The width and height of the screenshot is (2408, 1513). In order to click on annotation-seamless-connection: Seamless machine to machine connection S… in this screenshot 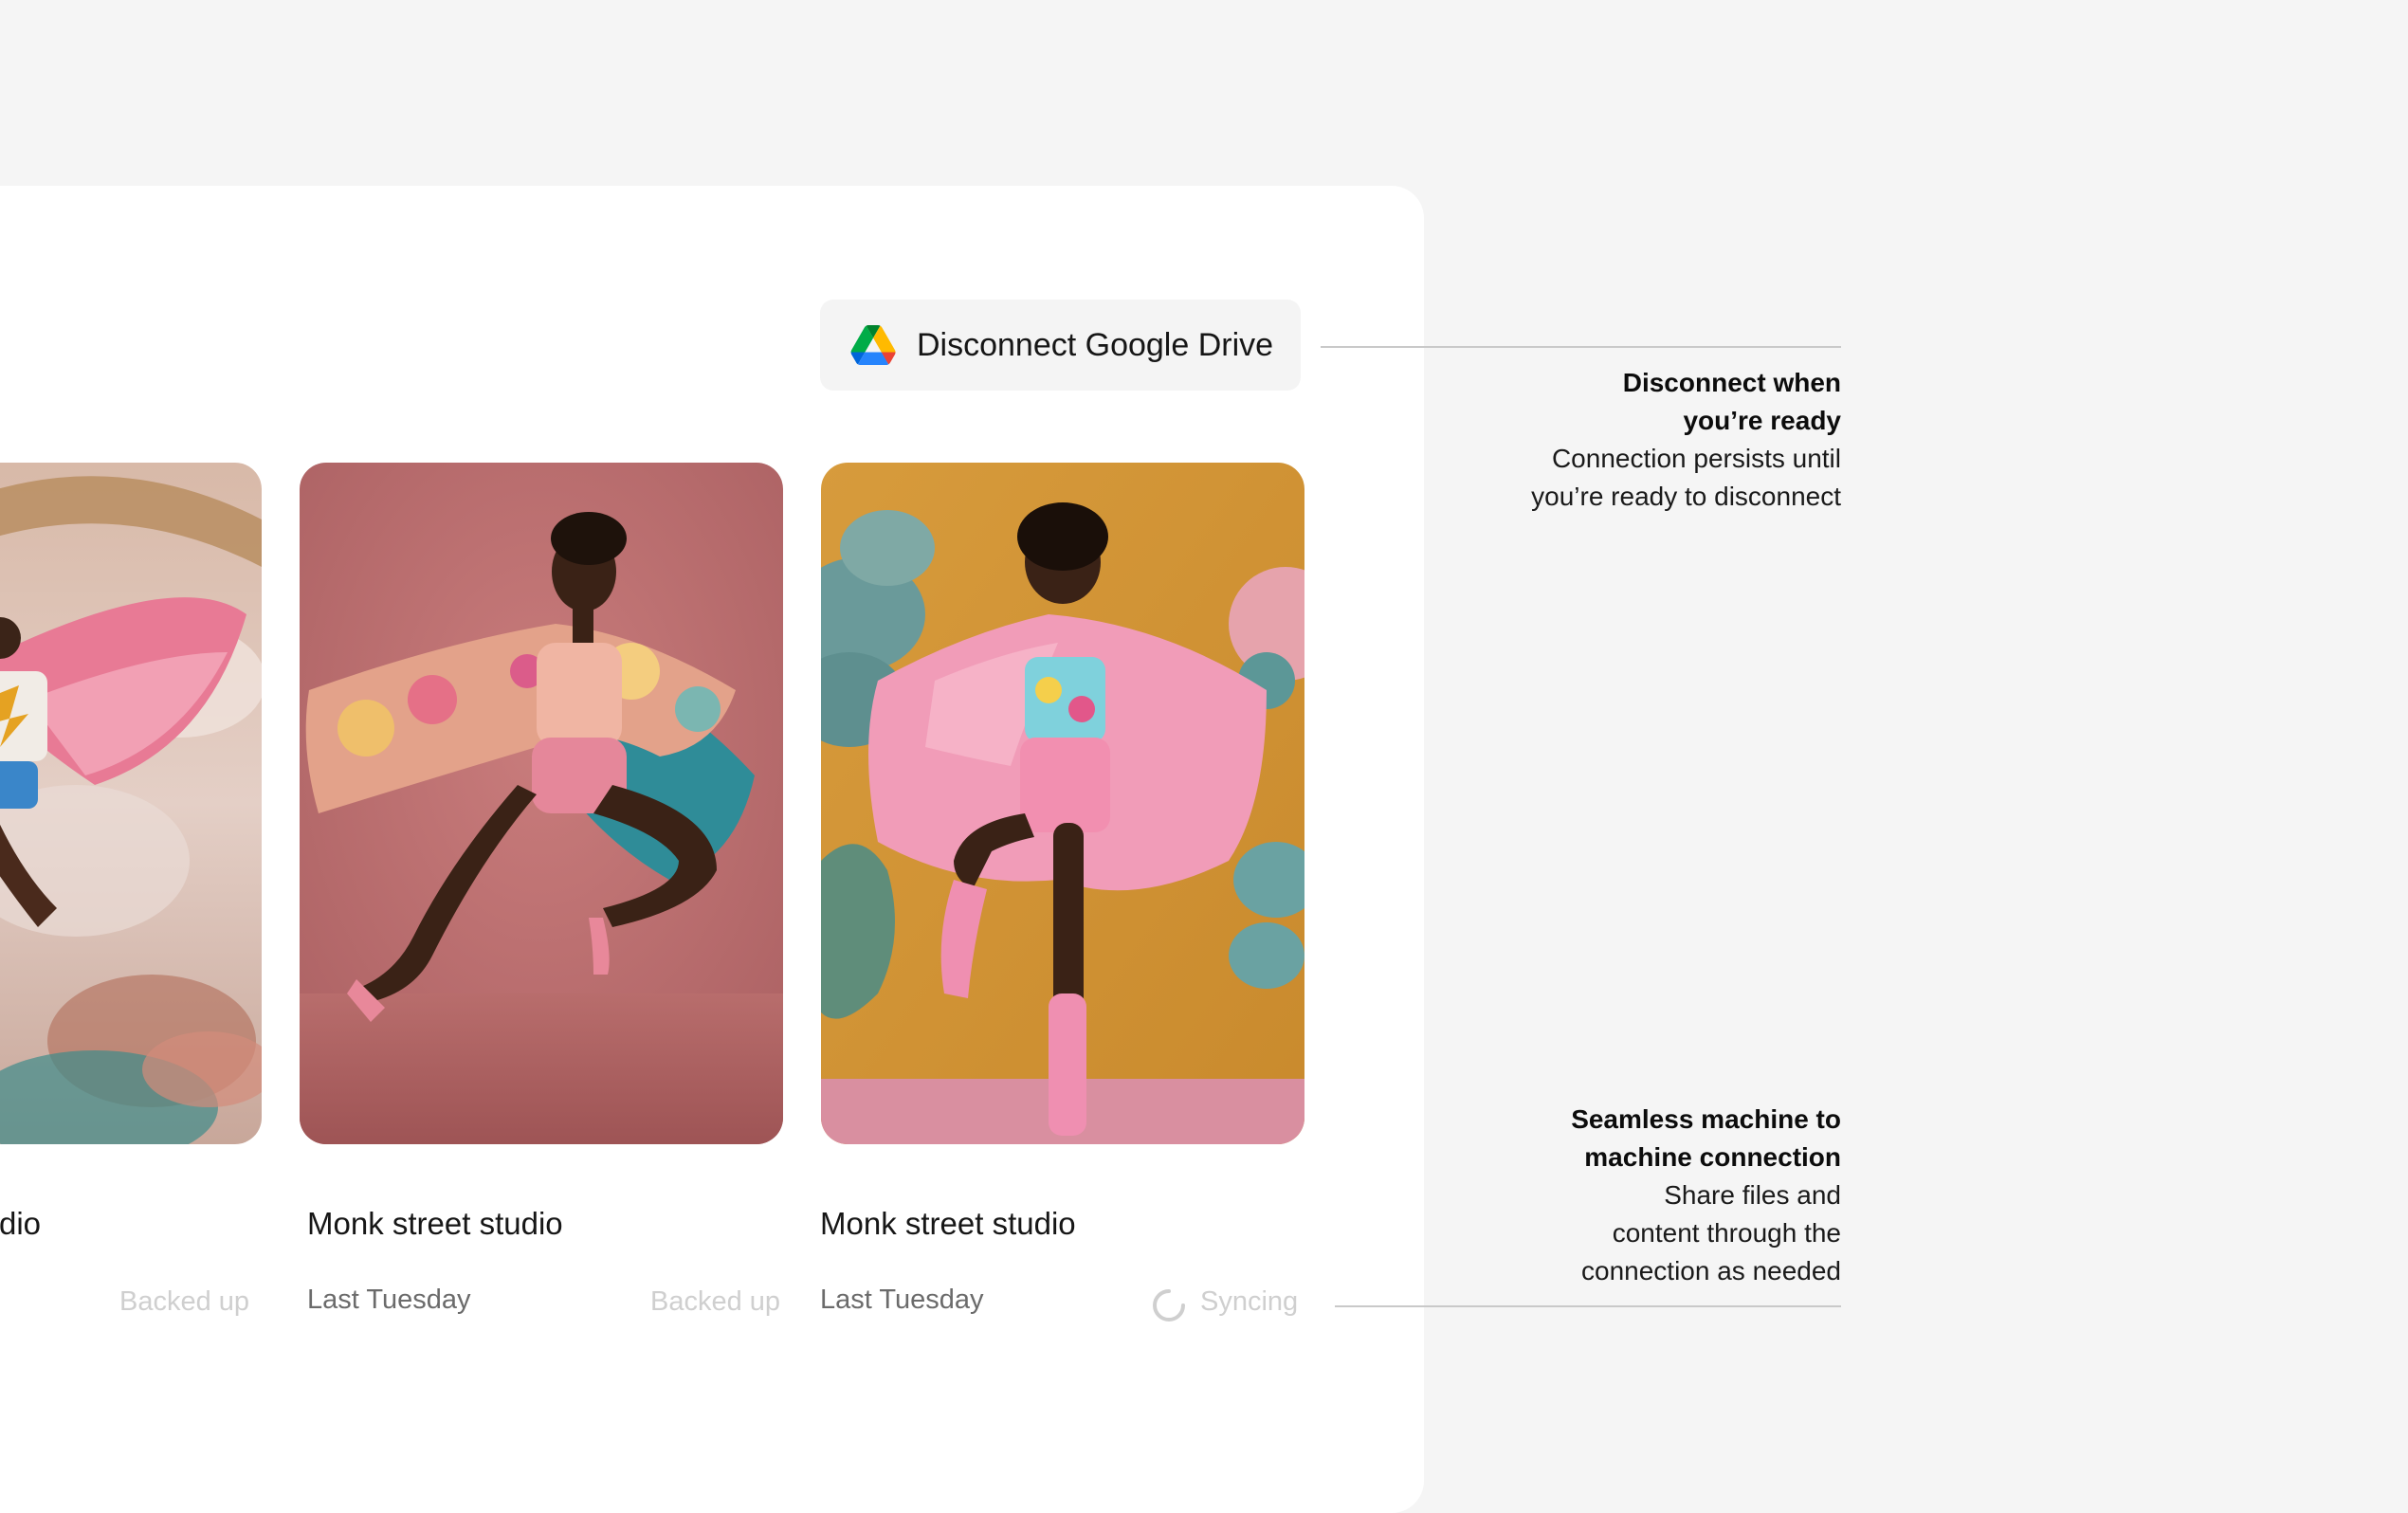, I will do `click(1679, 1195)`.